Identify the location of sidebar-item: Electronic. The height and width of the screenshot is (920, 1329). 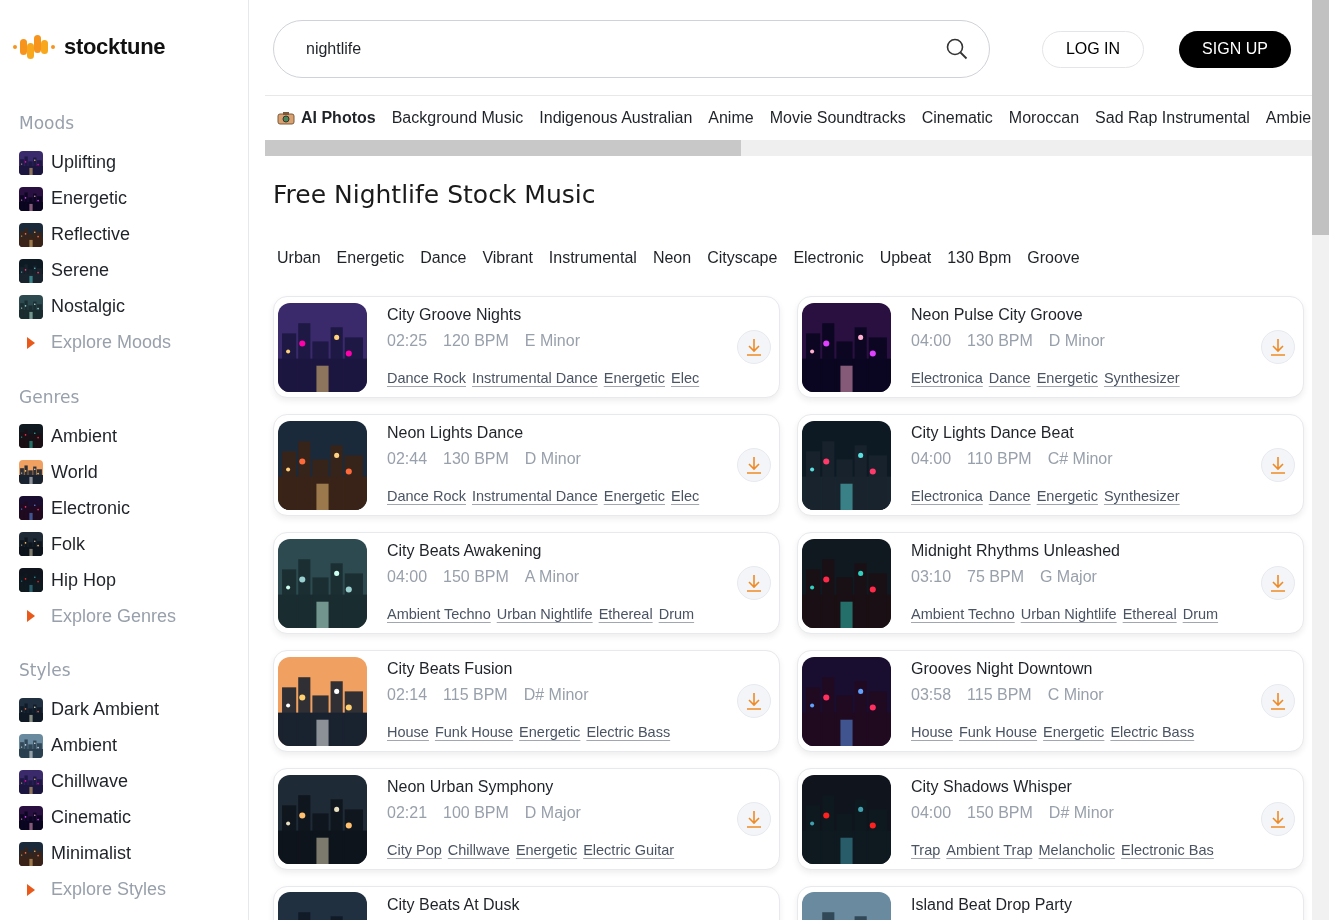
(130, 508).